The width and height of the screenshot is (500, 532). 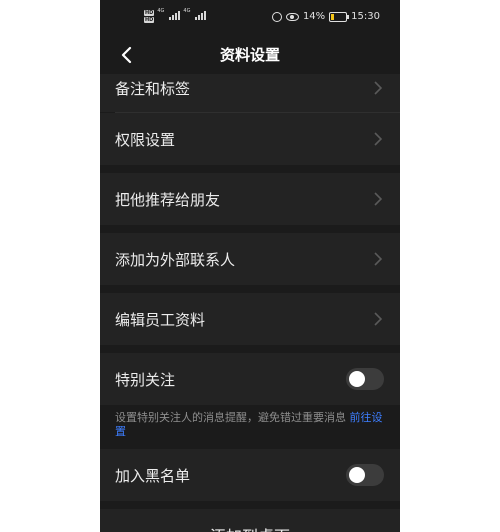 I want to click on add-desktop-label: 添加到桌面, so click(x=250, y=527).